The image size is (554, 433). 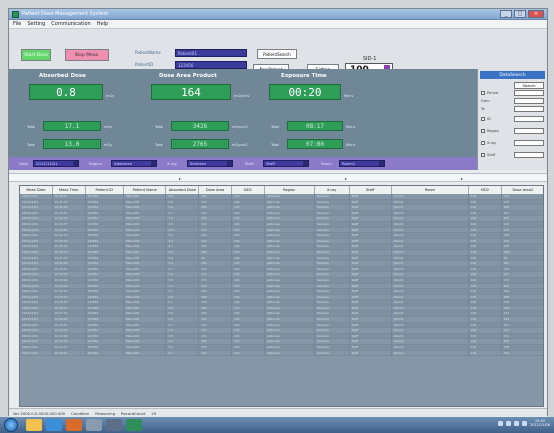 What do you see at coordinates (529, 93) in the screenshot?
I see `datasearch-period-field` at bounding box center [529, 93].